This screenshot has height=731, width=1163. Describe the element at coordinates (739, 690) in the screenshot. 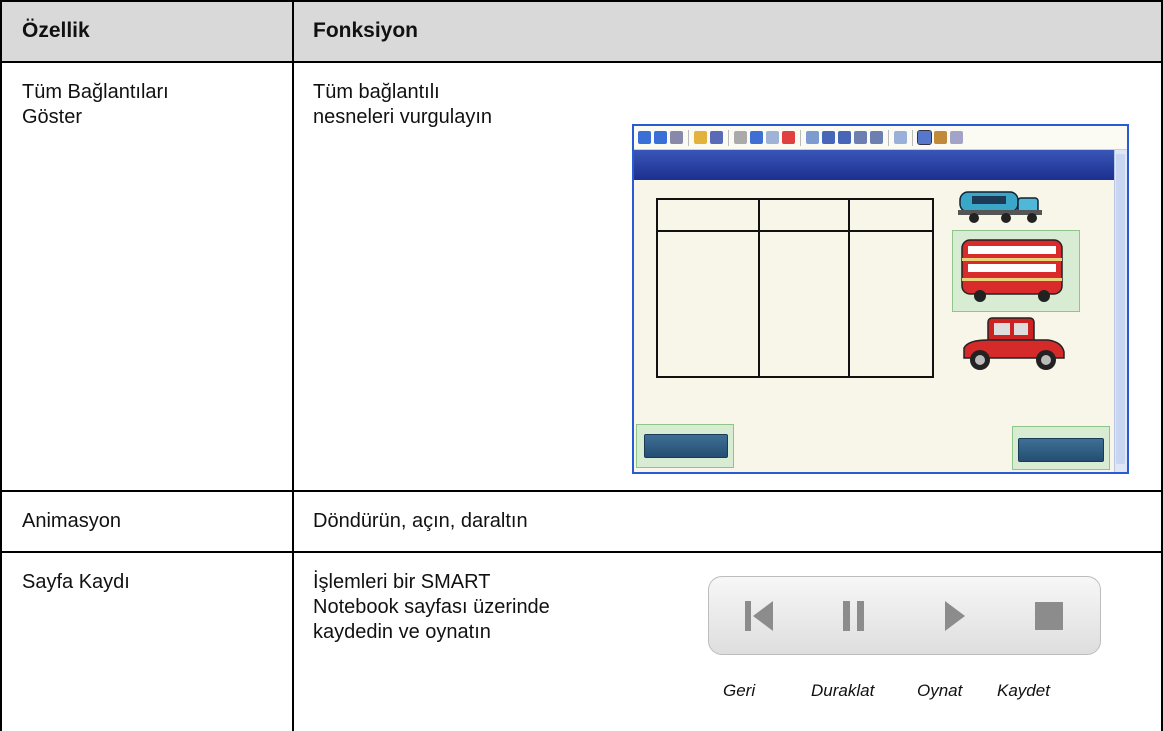

I see `back-label: Geri` at that location.